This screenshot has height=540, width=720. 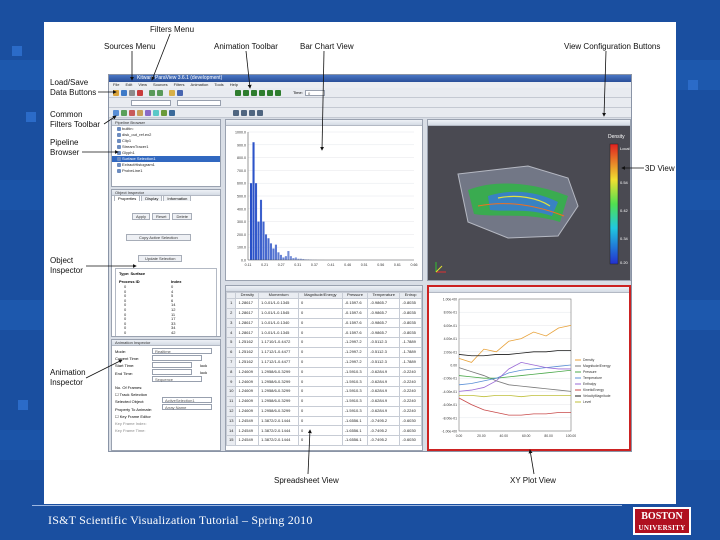 I want to click on boston-university-logo: BOSTON UNIVERSITY, so click(x=662, y=521).